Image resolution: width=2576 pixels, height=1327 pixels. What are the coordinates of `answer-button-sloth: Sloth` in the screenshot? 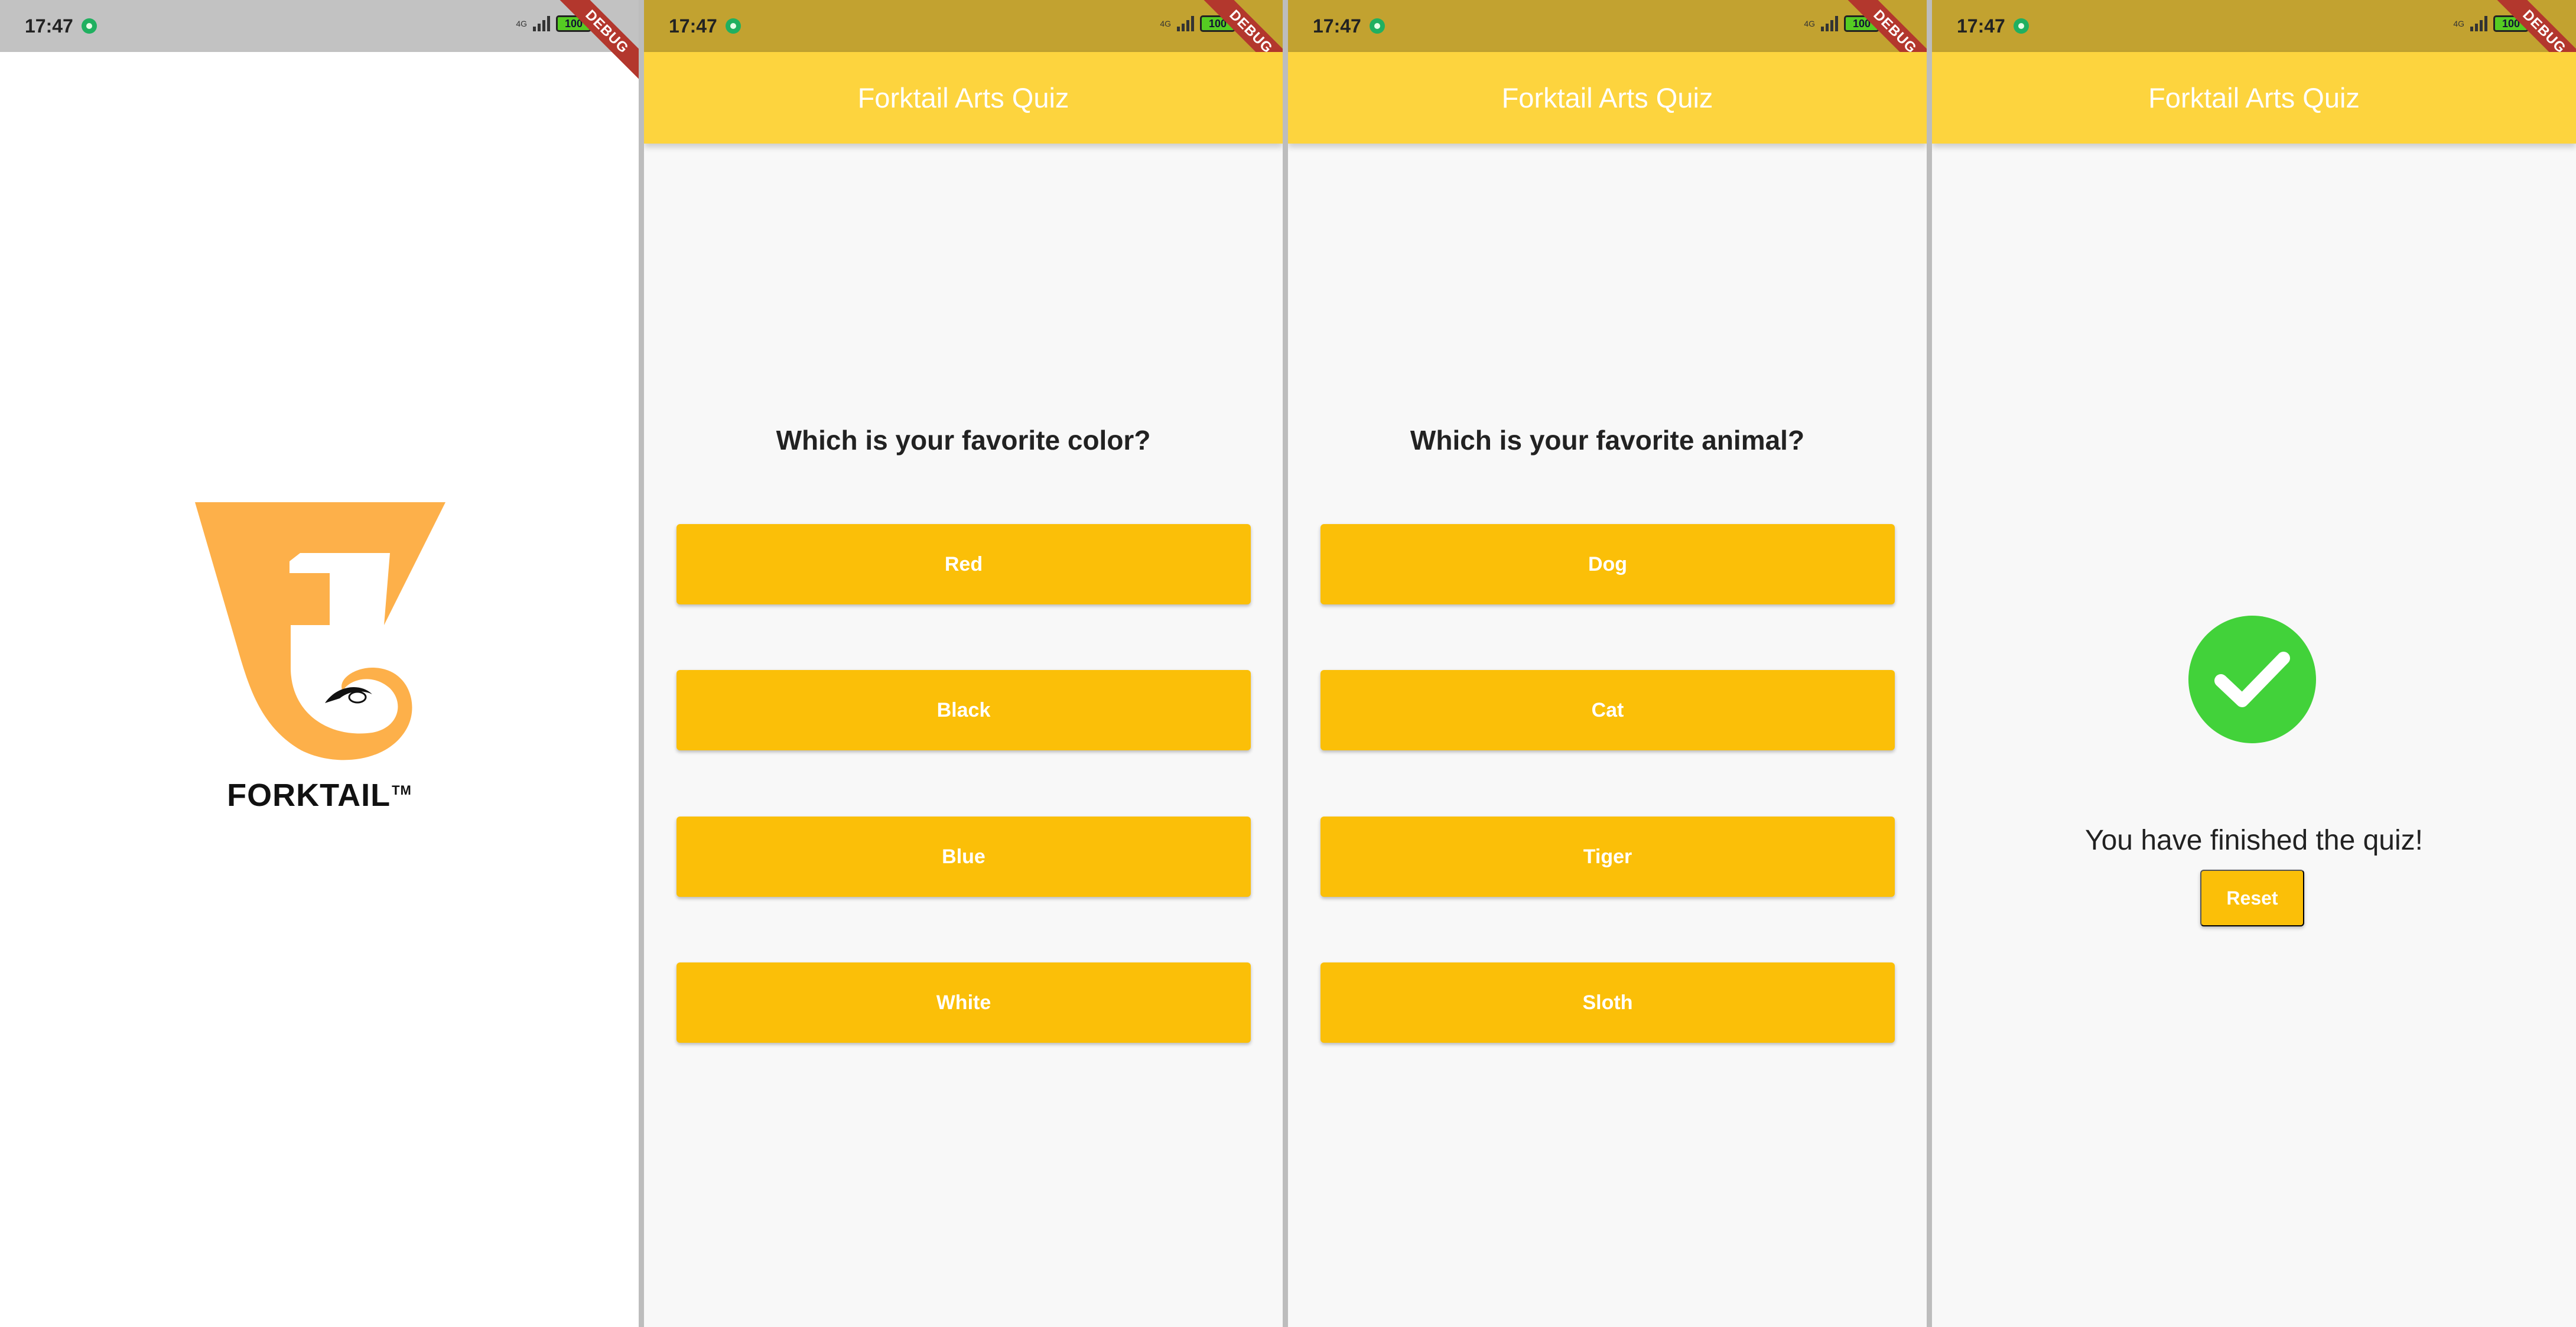 It's located at (1608, 1002).